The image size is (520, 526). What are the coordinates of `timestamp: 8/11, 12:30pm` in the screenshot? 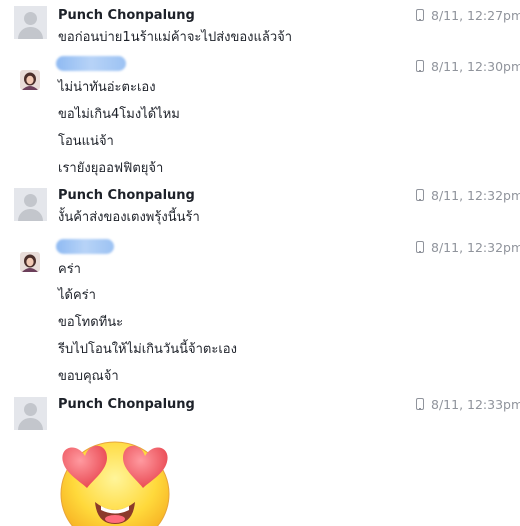 It's located at (468, 66).